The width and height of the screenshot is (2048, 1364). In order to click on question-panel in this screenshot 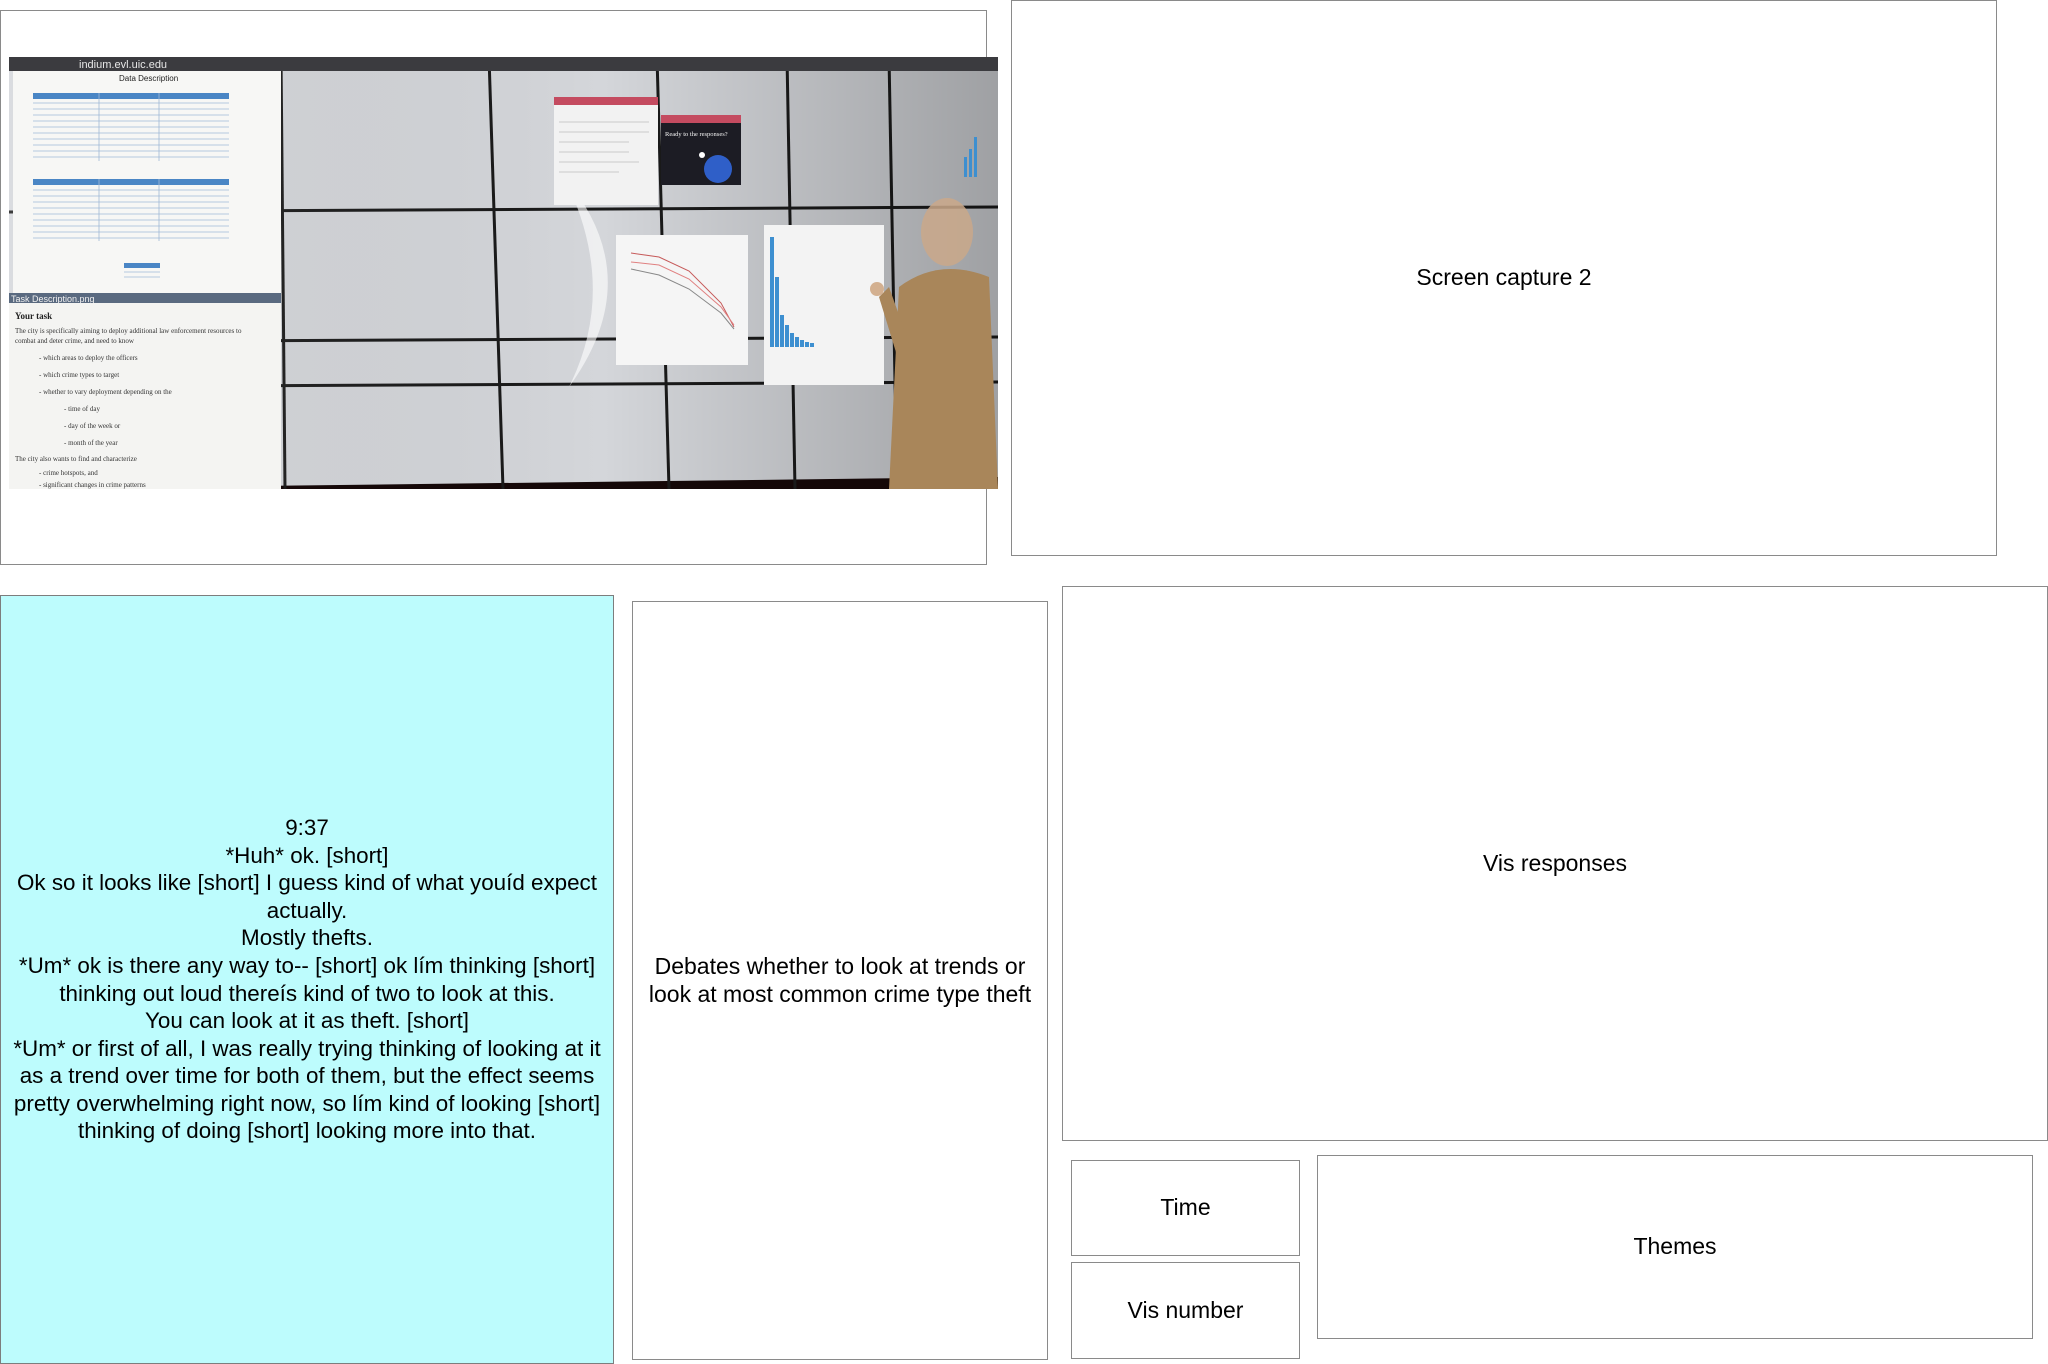, I will do `click(606, 154)`.